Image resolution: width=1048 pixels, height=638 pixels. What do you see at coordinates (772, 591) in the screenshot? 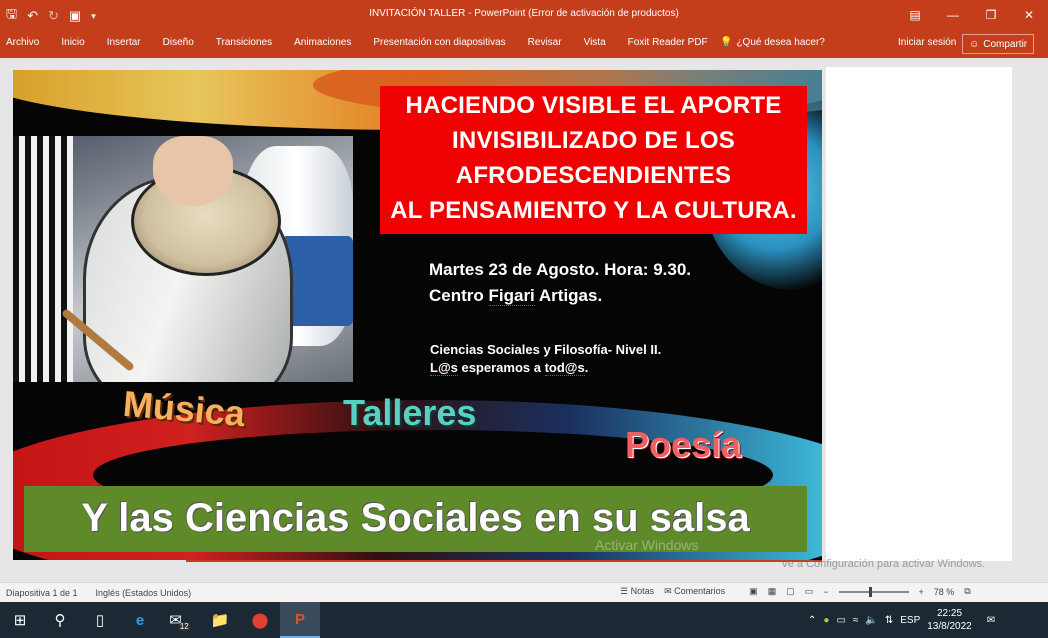
I see `slide-sorter-icon: ▦` at bounding box center [772, 591].